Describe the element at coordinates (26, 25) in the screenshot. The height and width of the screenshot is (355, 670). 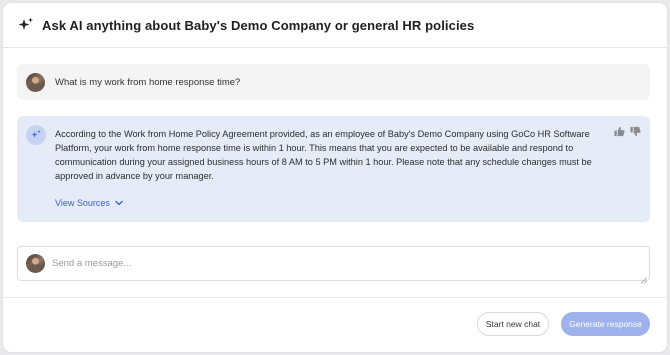
I see `sparkle-icon` at that location.